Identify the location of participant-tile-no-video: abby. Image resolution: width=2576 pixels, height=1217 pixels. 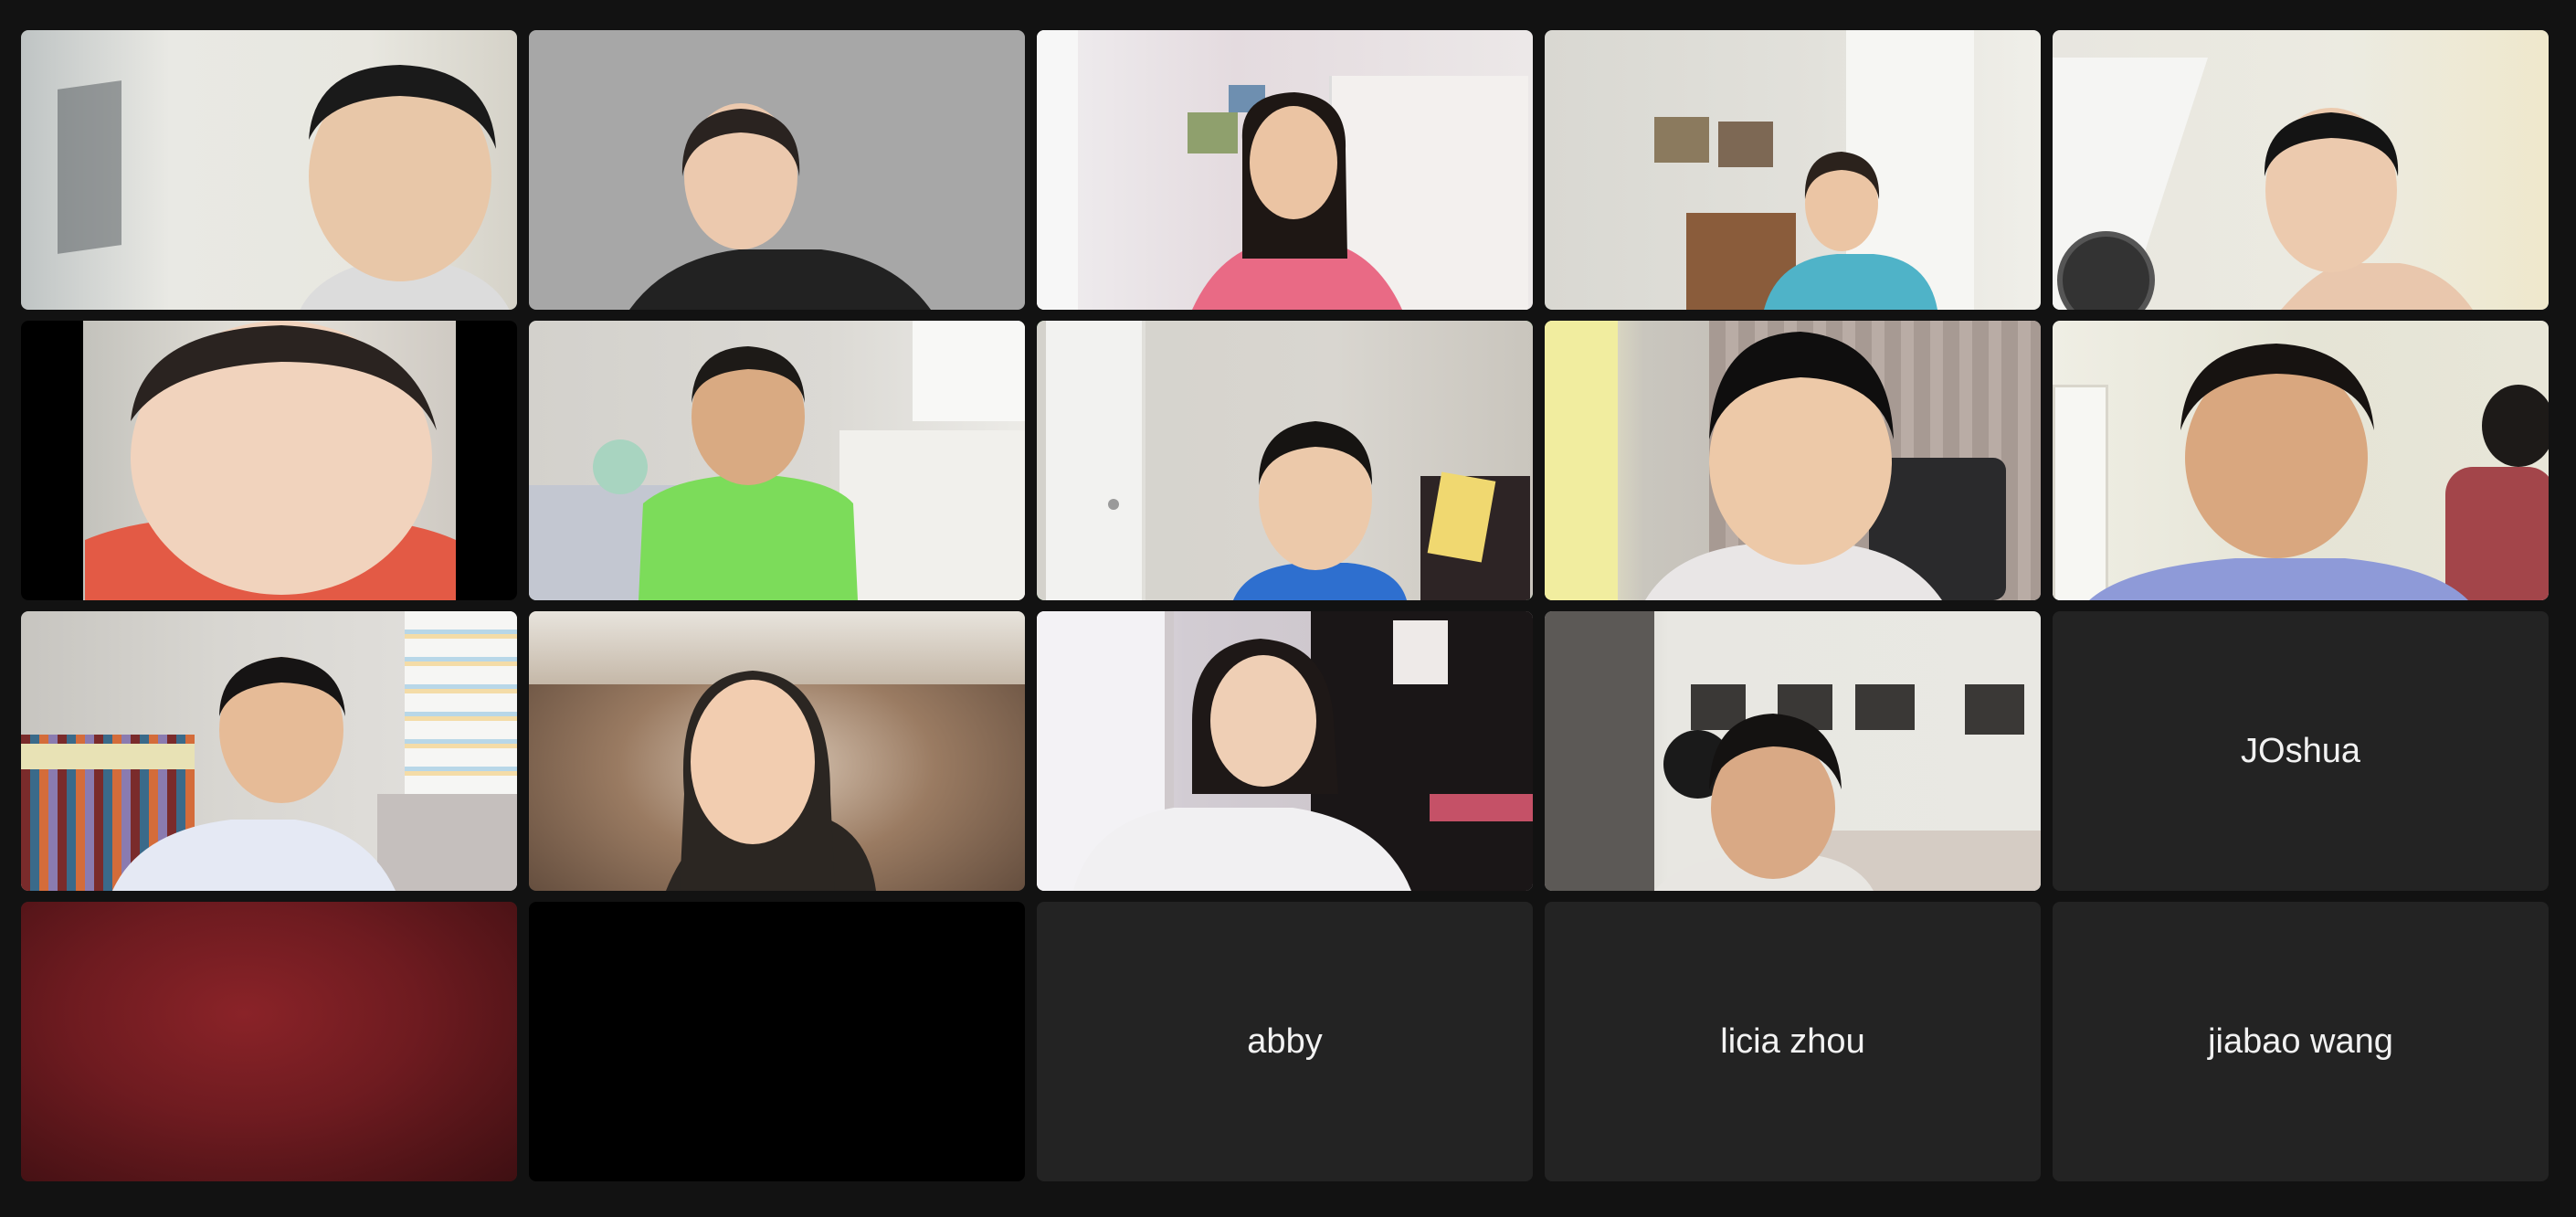
(1285, 1041).